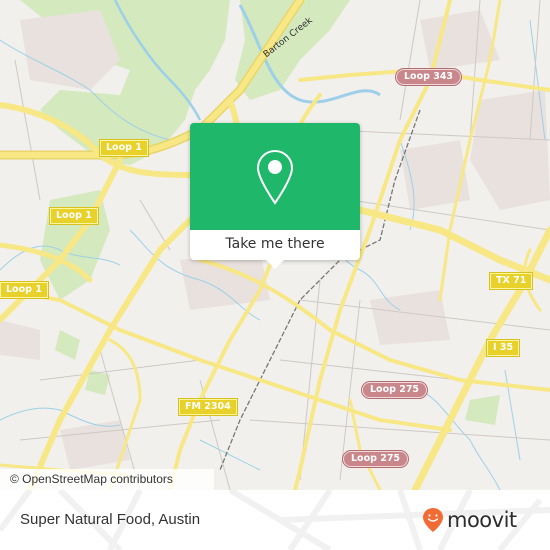 The height and width of the screenshot is (550, 550). What do you see at coordinates (110, 519) in the screenshot?
I see `place-name: Super Natural Food, Austin` at bounding box center [110, 519].